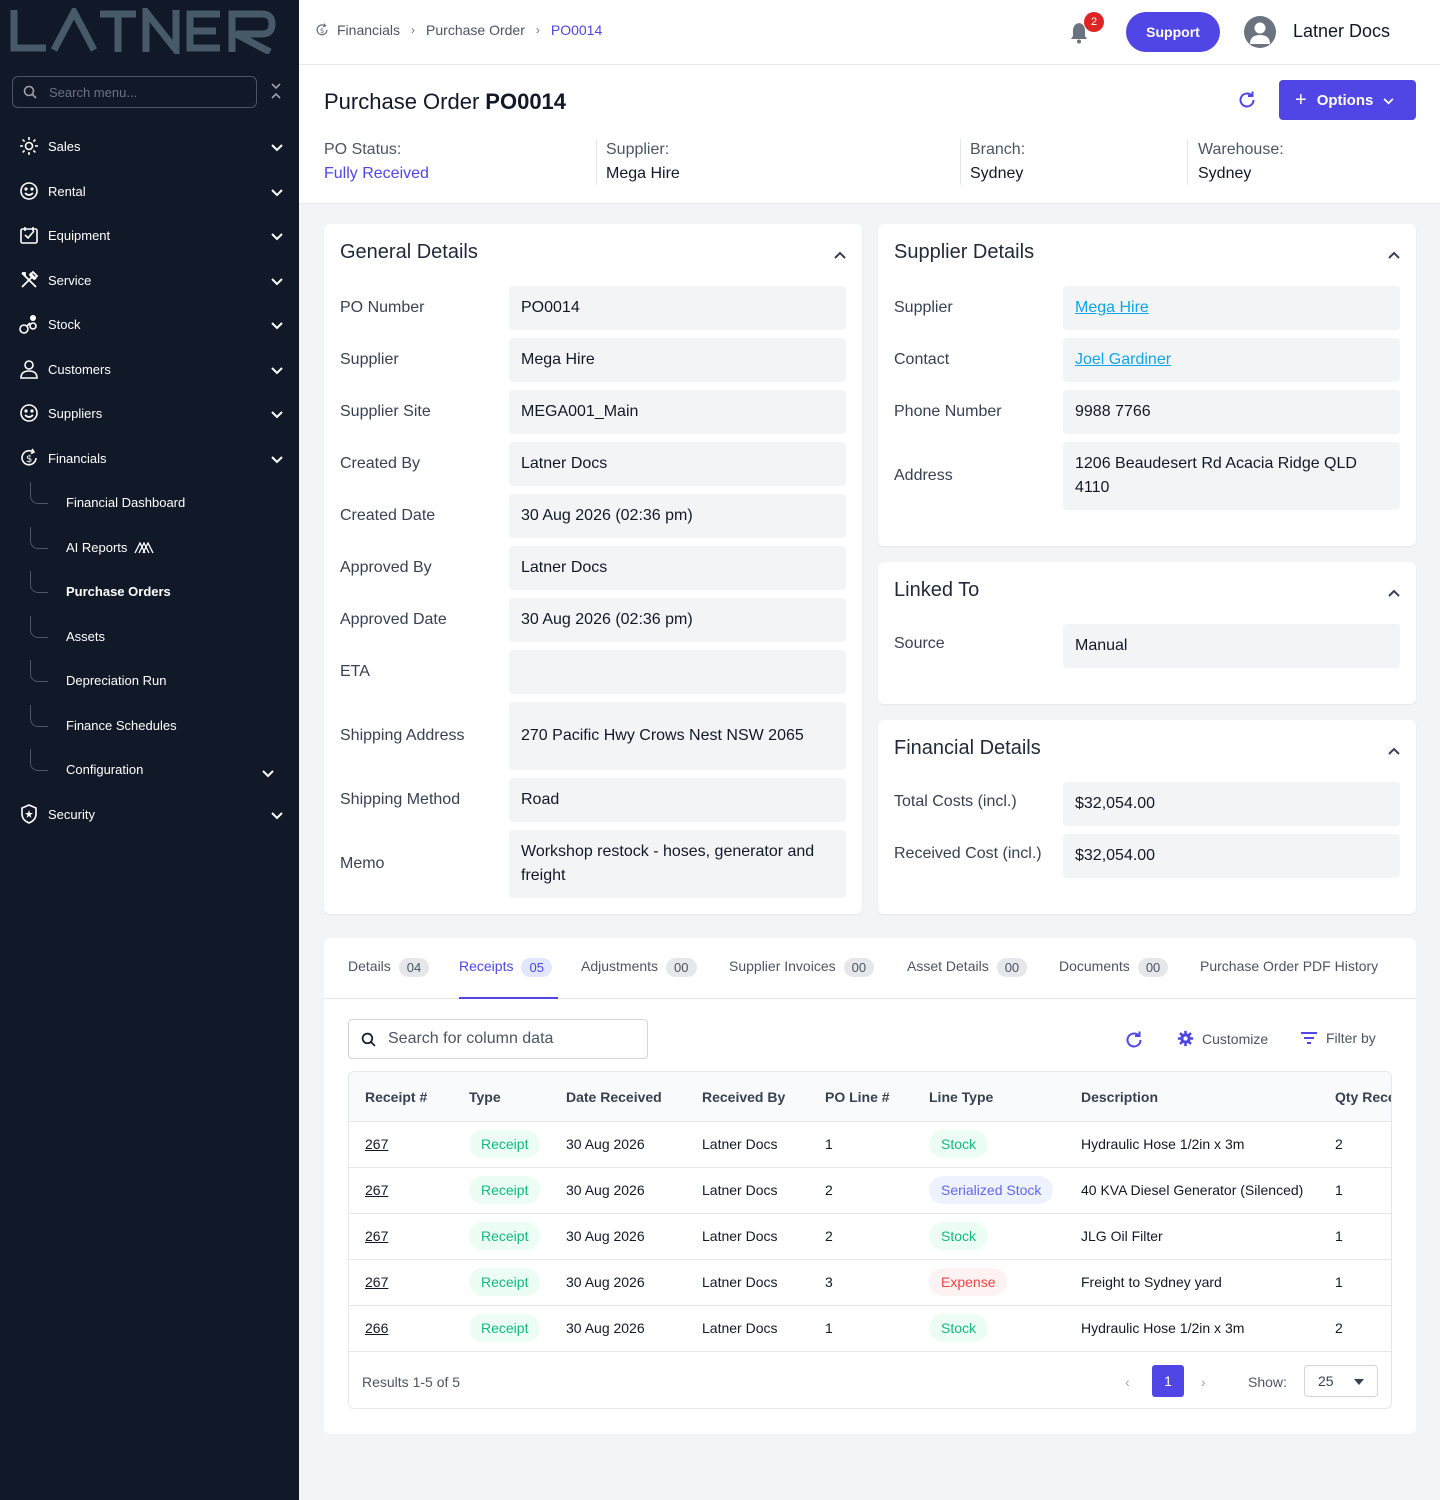 The width and height of the screenshot is (1440, 1500). What do you see at coordinates (121, 725) in the screenshot?
I see `sidebar-subitem-label: Finance Schedules` at bounding box center [121, 725].